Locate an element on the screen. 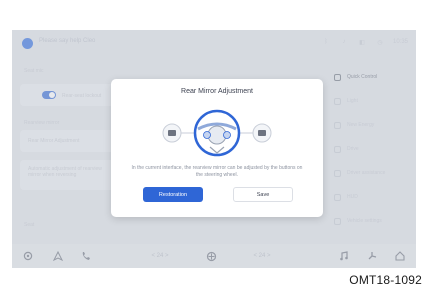 This screenshot has height=292, width=428. dialog-title: Rear Mirror Adjustment is located at coordinates (217, 91).